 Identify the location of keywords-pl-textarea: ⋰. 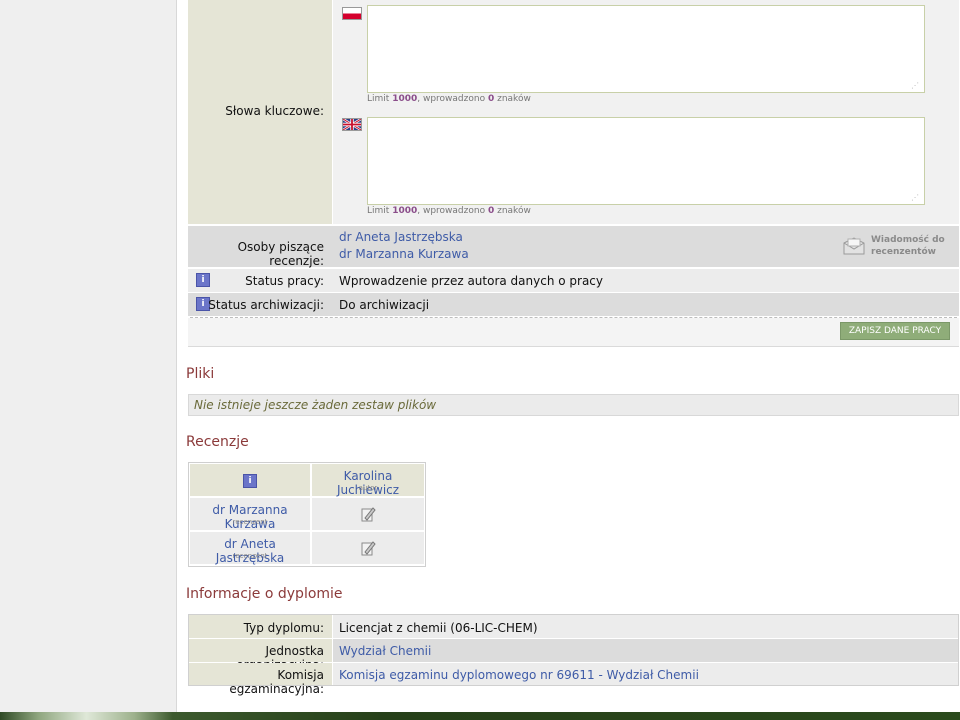
(646, 49).